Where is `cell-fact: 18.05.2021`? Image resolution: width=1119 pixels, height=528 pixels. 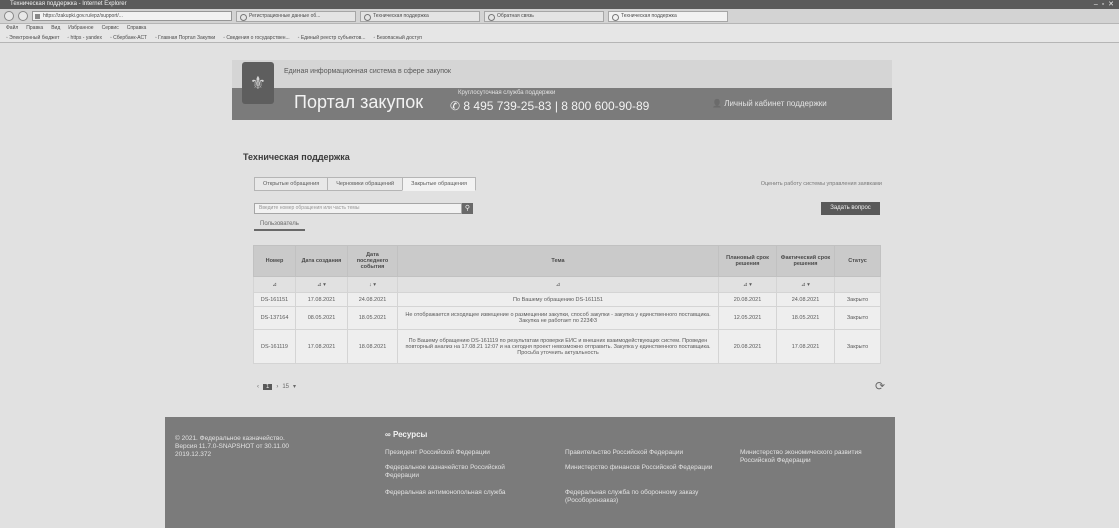 cell-fact: 18.05.2021 is located at coordinates (805, 318).